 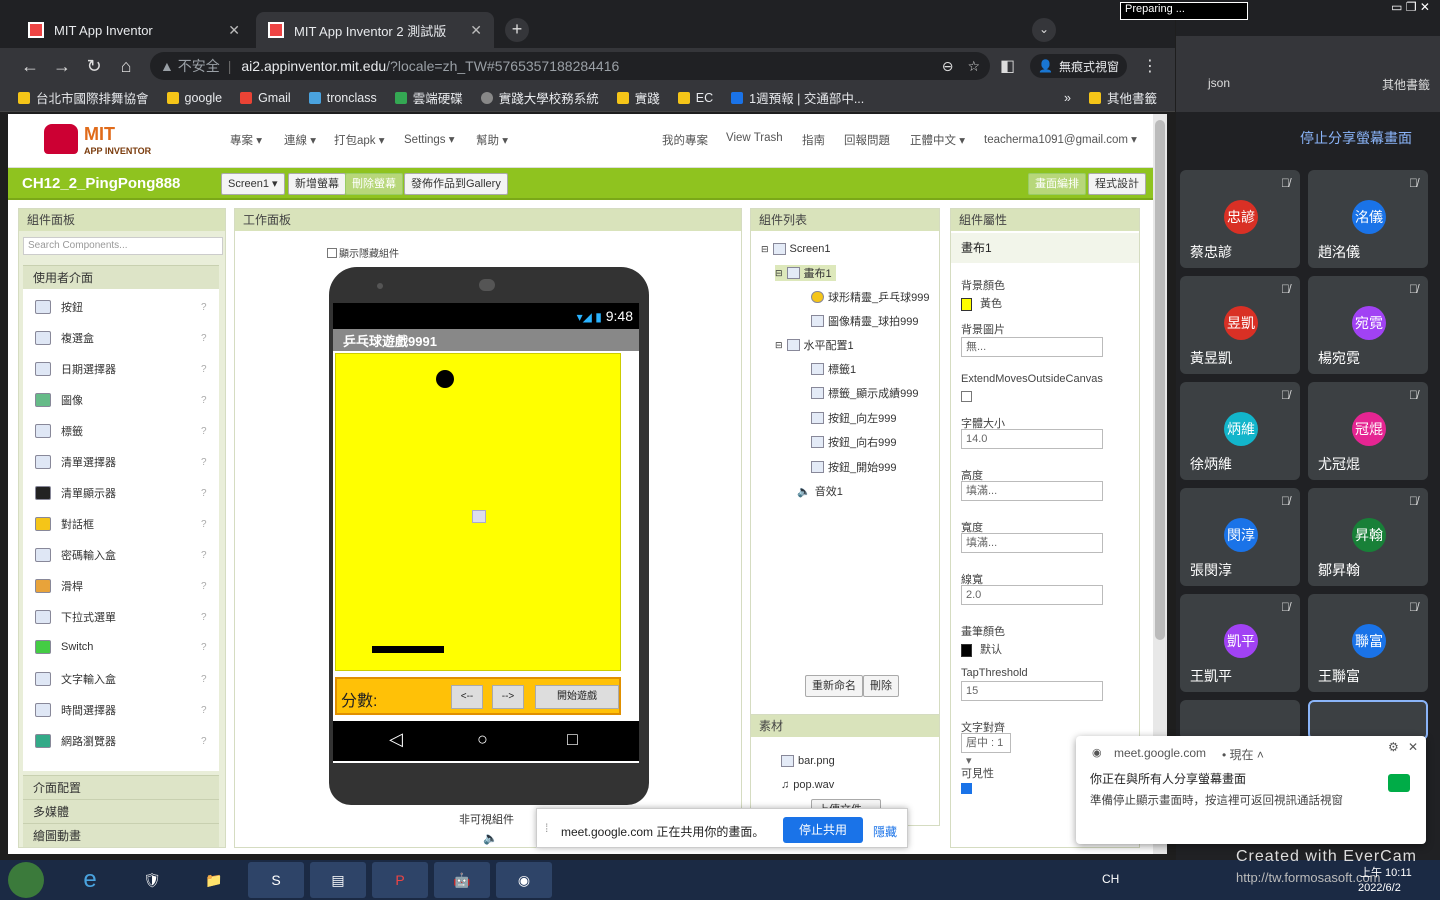 I want to click on horizontal-arrangement: 分數: <-- --> 開始遊戲, so click(x=478, y=696).